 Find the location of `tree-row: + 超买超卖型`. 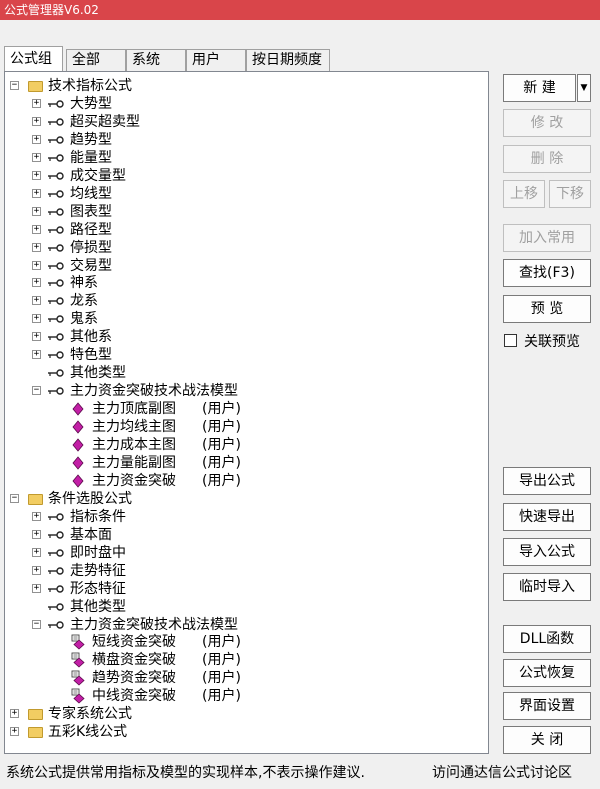

tree-row: + 超买超卖型 is located at coordinates (245, 122).